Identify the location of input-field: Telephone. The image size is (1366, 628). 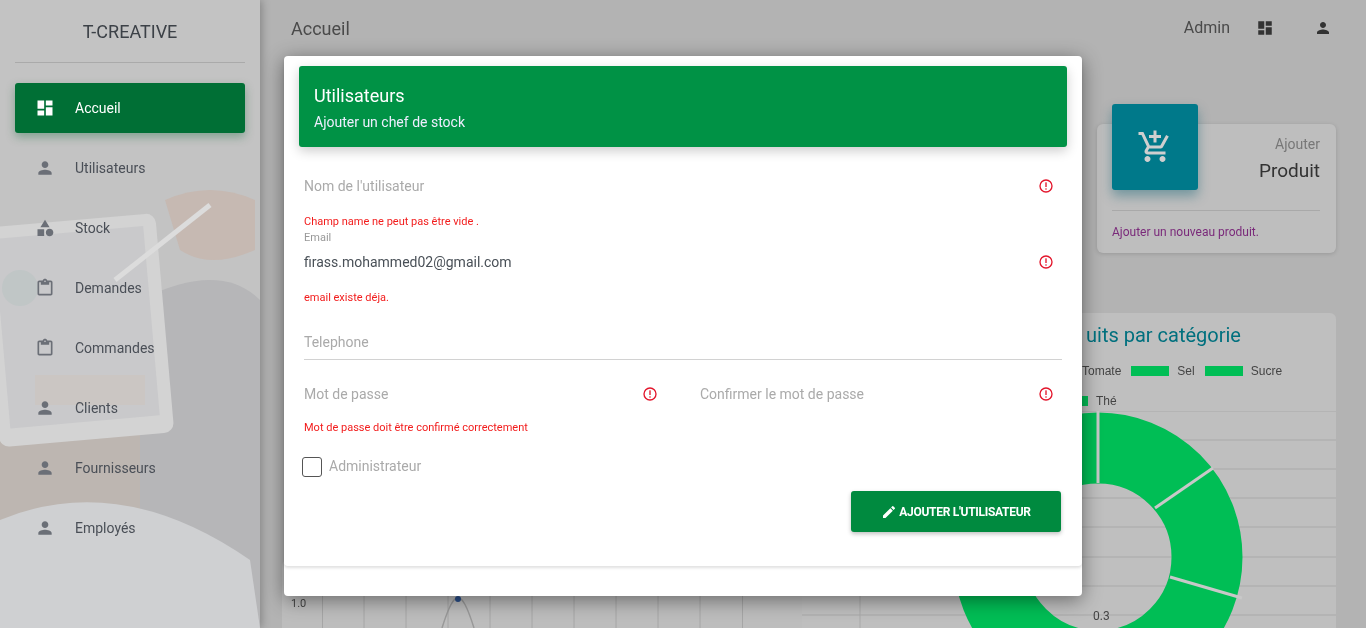
(679, 341).